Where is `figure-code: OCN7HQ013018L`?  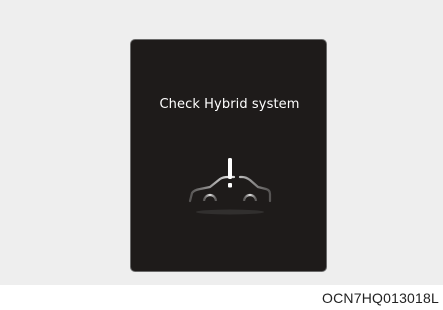
figure-code: OCN7HQ013018L is located at coordinates (380, 298).